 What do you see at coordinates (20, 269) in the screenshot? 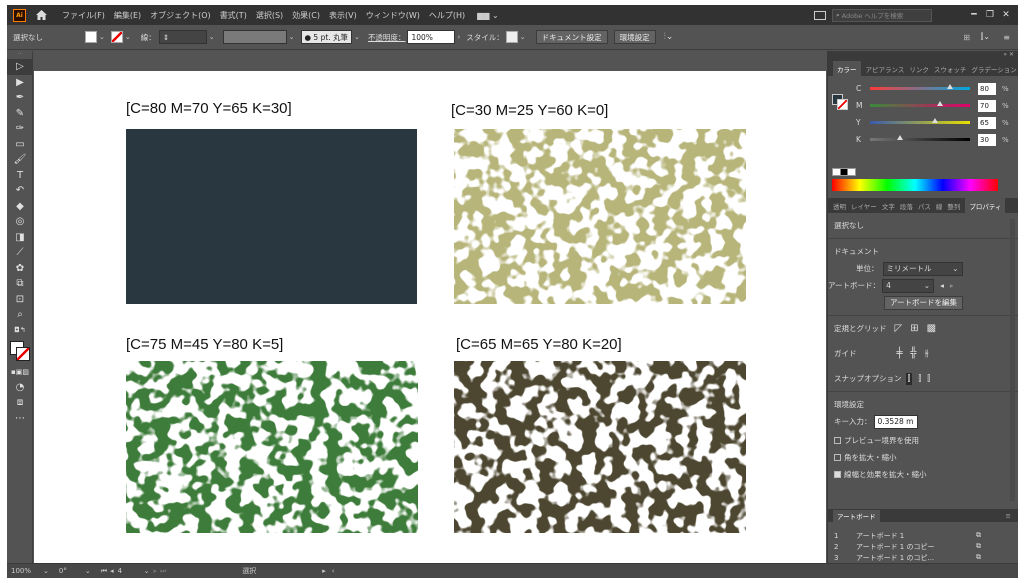
I see `symbol-sprayer-tool-icon: ✿` at bounding box center [20, 269].